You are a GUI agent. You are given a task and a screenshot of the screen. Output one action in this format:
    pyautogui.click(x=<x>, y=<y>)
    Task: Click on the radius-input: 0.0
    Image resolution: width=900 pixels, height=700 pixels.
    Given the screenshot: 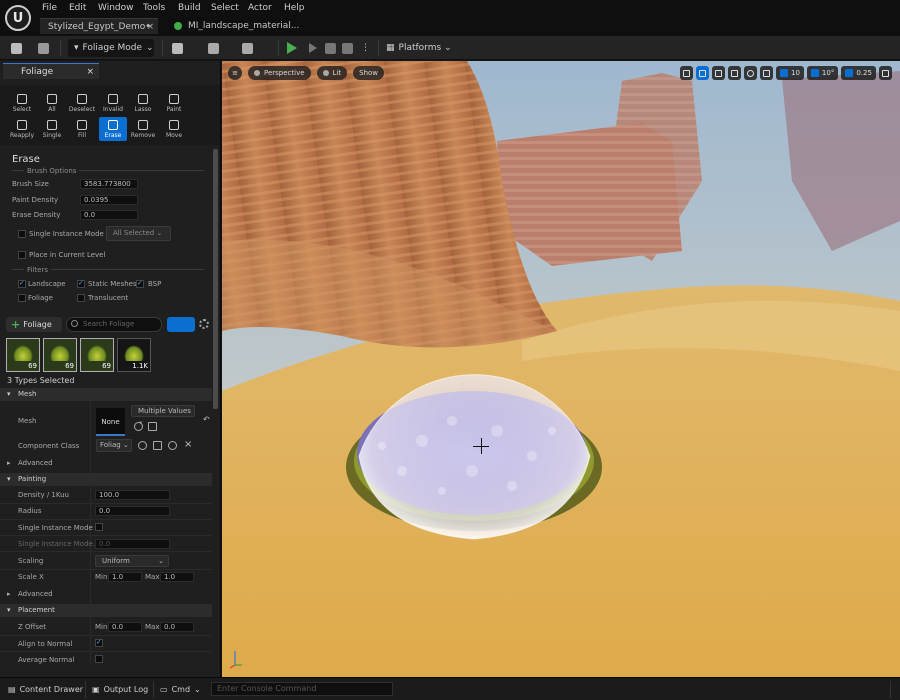 What is the action you would take?
    pyautogui.click(x=132, y=511)
    